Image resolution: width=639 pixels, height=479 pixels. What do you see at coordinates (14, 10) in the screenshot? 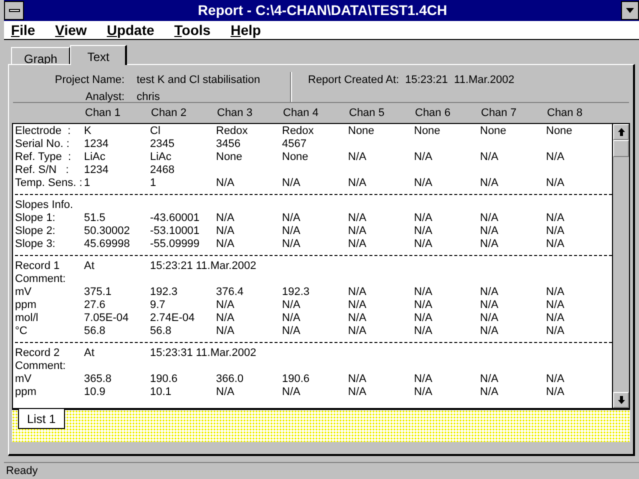
I see `system-menu-button` at bounding box center [14, 10].